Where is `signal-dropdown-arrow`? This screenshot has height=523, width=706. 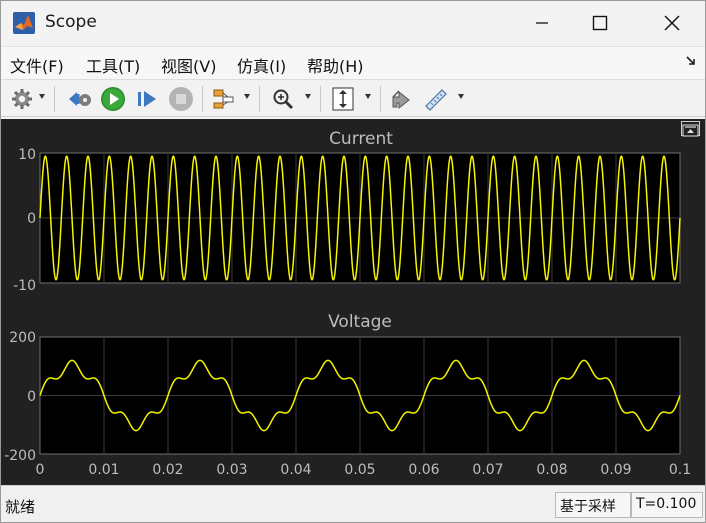
signal-dropdown-arrow is located at coordinates (247, 96).